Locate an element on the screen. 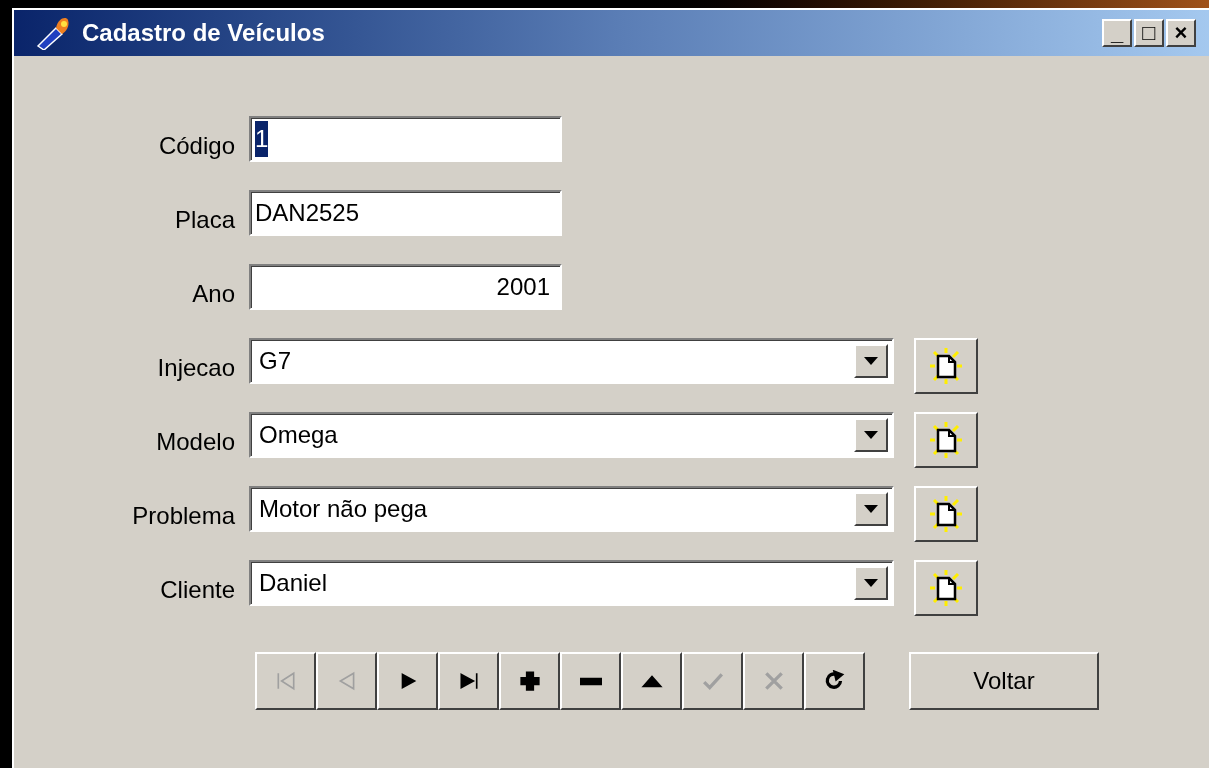 The image size is (1209, 768). cross-icon is located at coordinates (773, 681).